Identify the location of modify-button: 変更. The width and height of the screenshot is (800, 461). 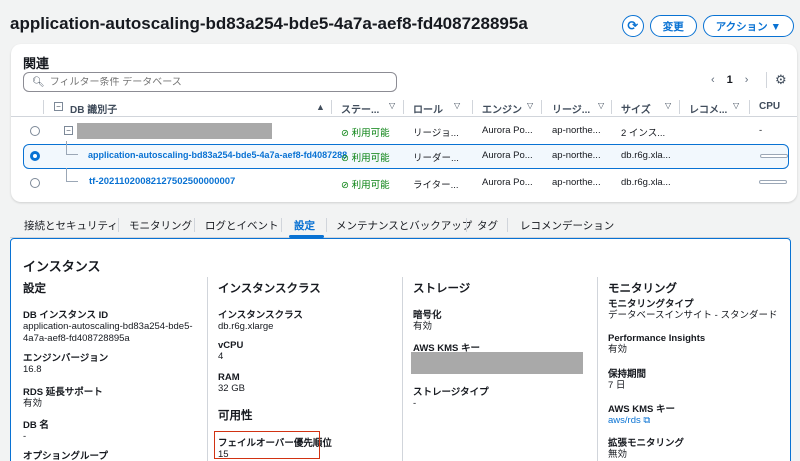
(673, 26).